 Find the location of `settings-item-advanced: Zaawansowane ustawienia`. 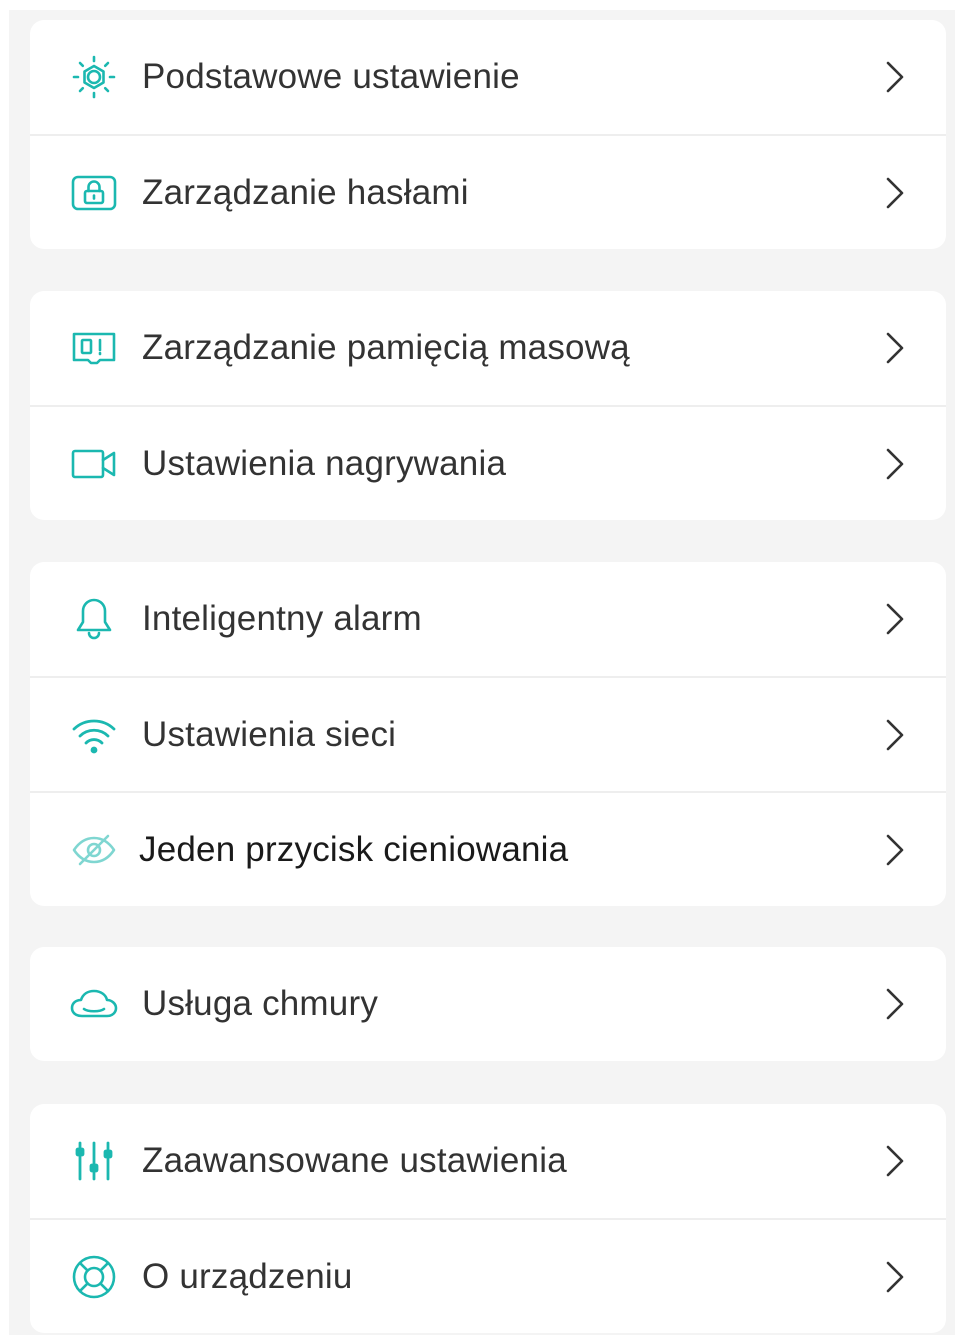

settings-item-advanced: Zaawansowane ustawienia is located at coordinates (488, 1161).